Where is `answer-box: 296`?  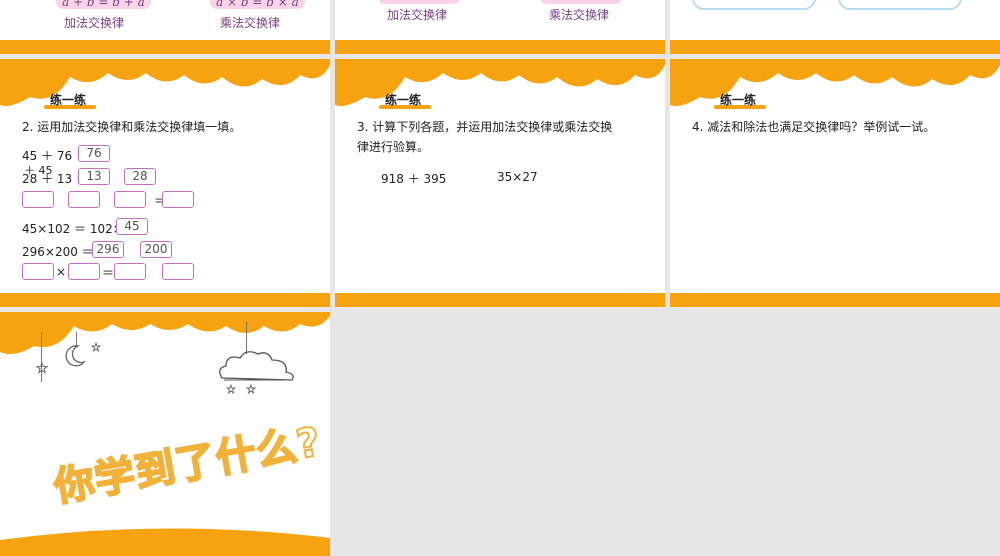
answer-box: 296 is located at coordinates (108, 249).